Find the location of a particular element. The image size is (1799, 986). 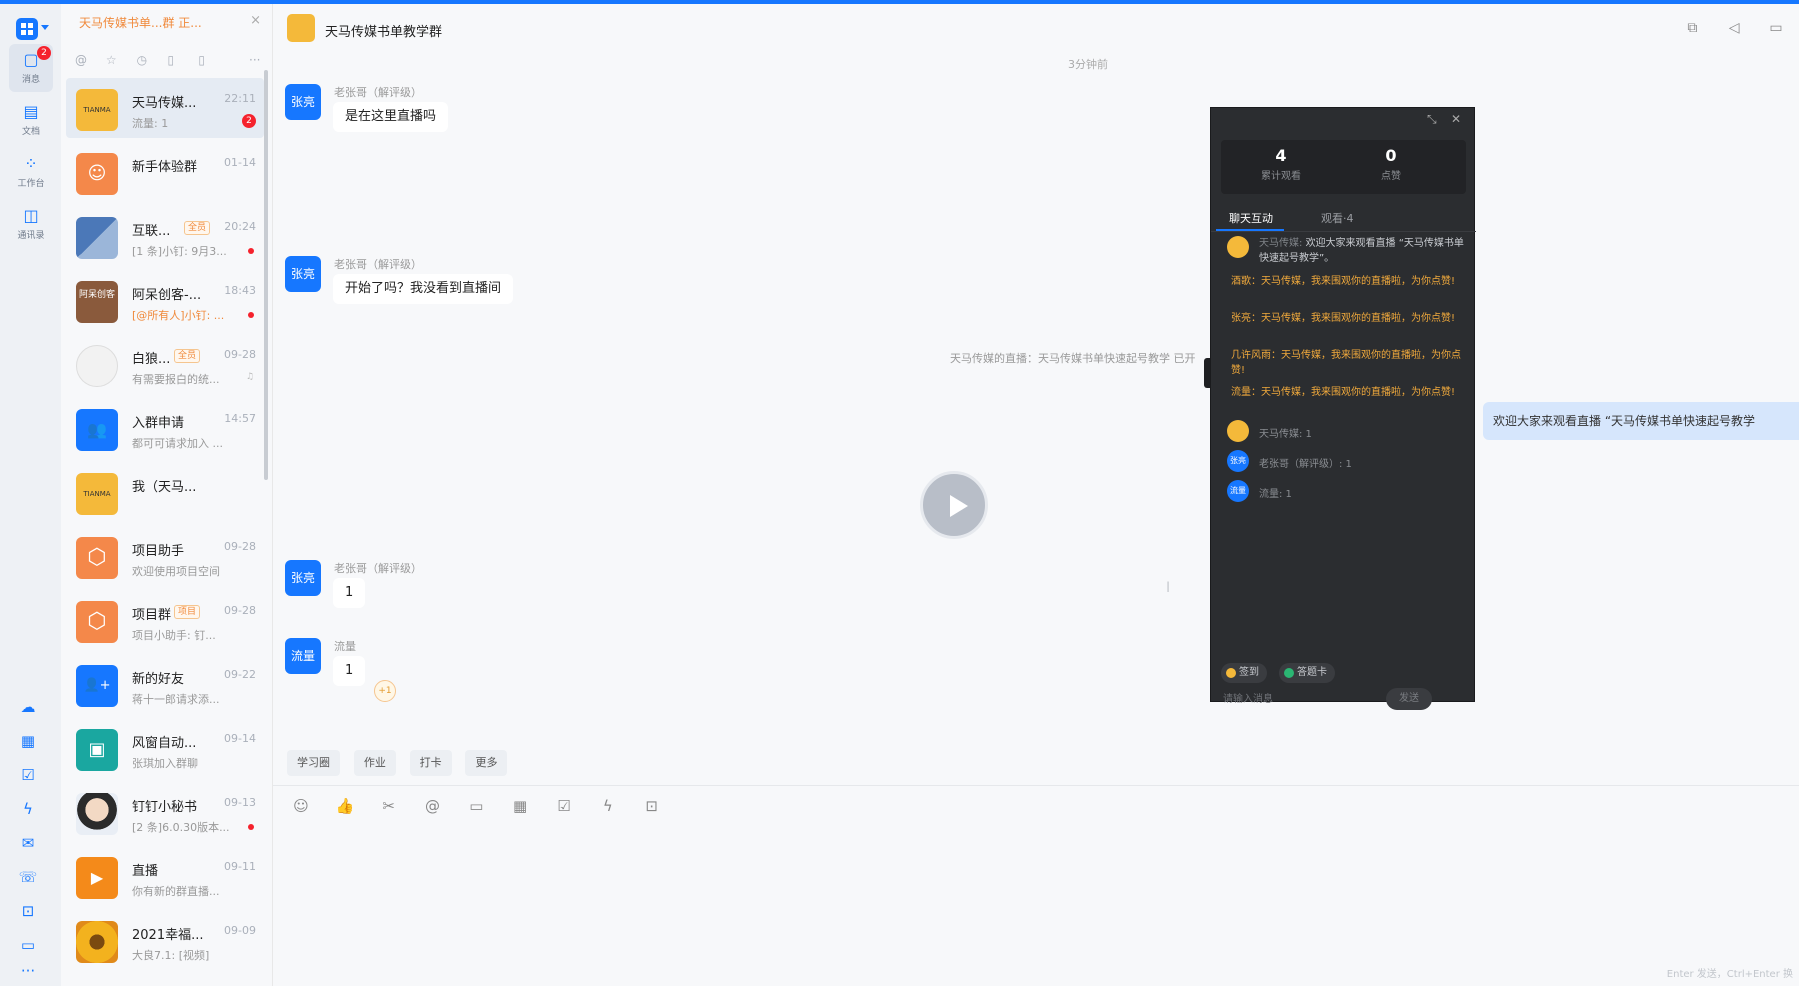

phone-icon: ☏ is located at coordinates (28, 877).